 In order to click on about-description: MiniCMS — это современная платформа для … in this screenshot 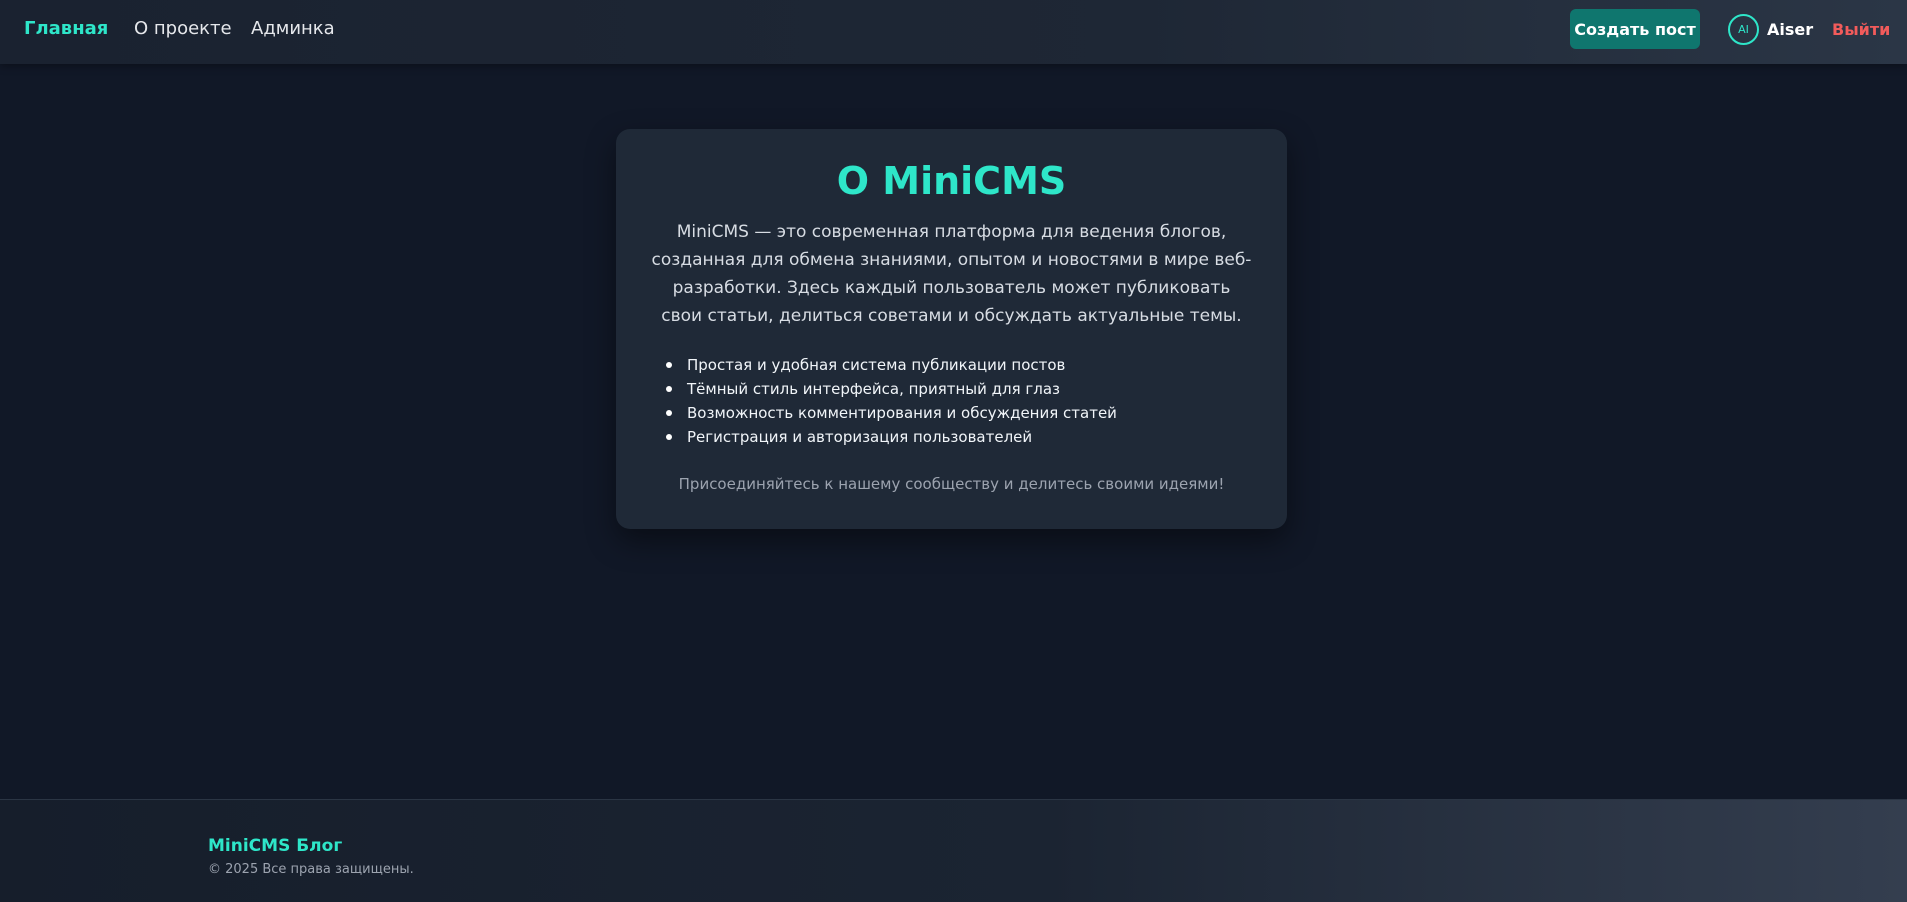, I will do `click(951, 274)`.